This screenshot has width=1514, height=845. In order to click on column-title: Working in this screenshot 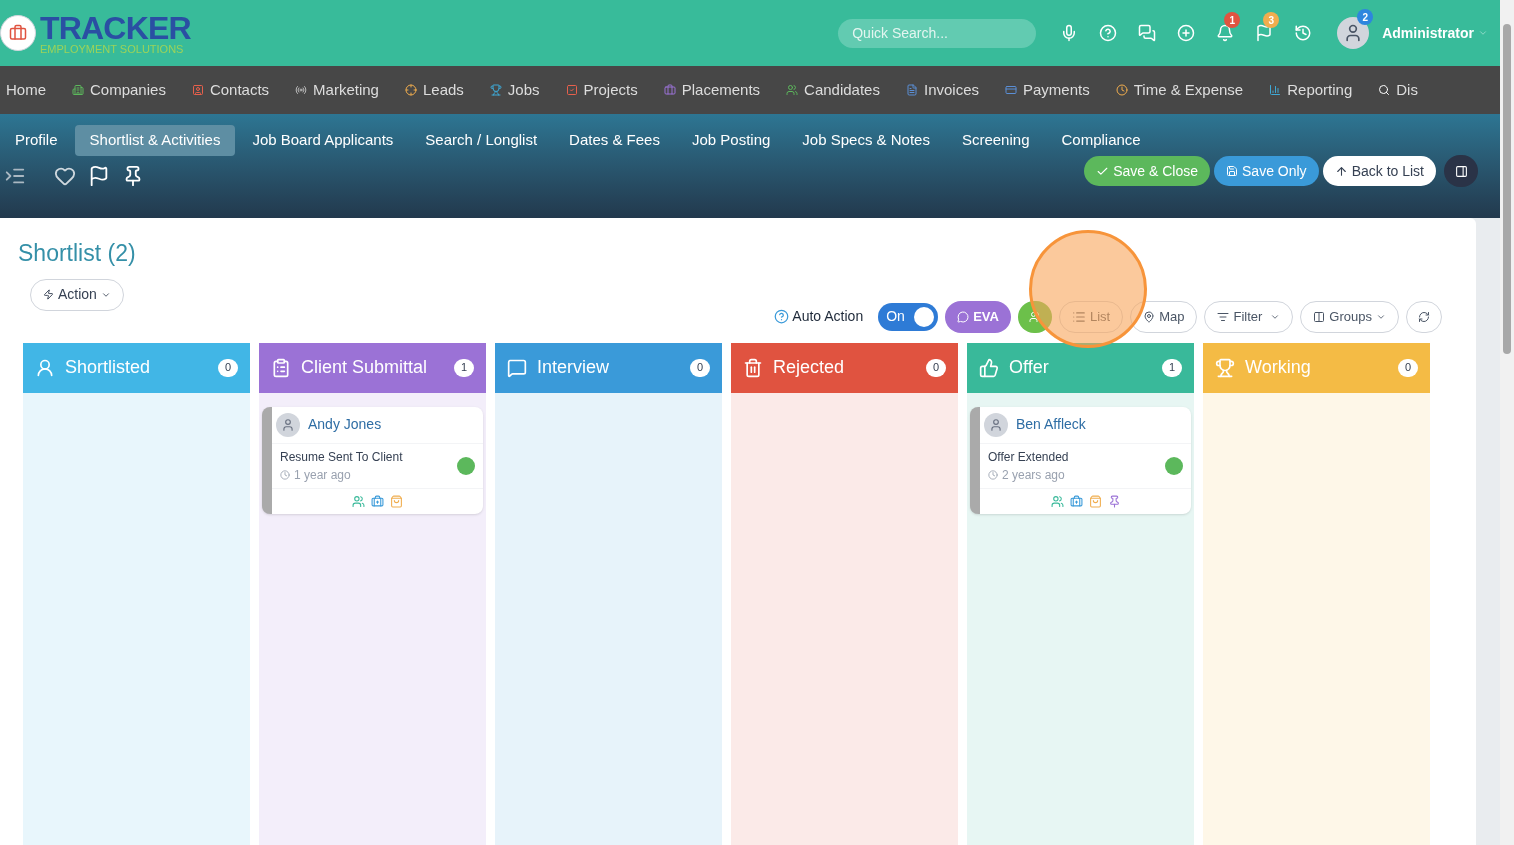, I will do `click(1278, 367)`.